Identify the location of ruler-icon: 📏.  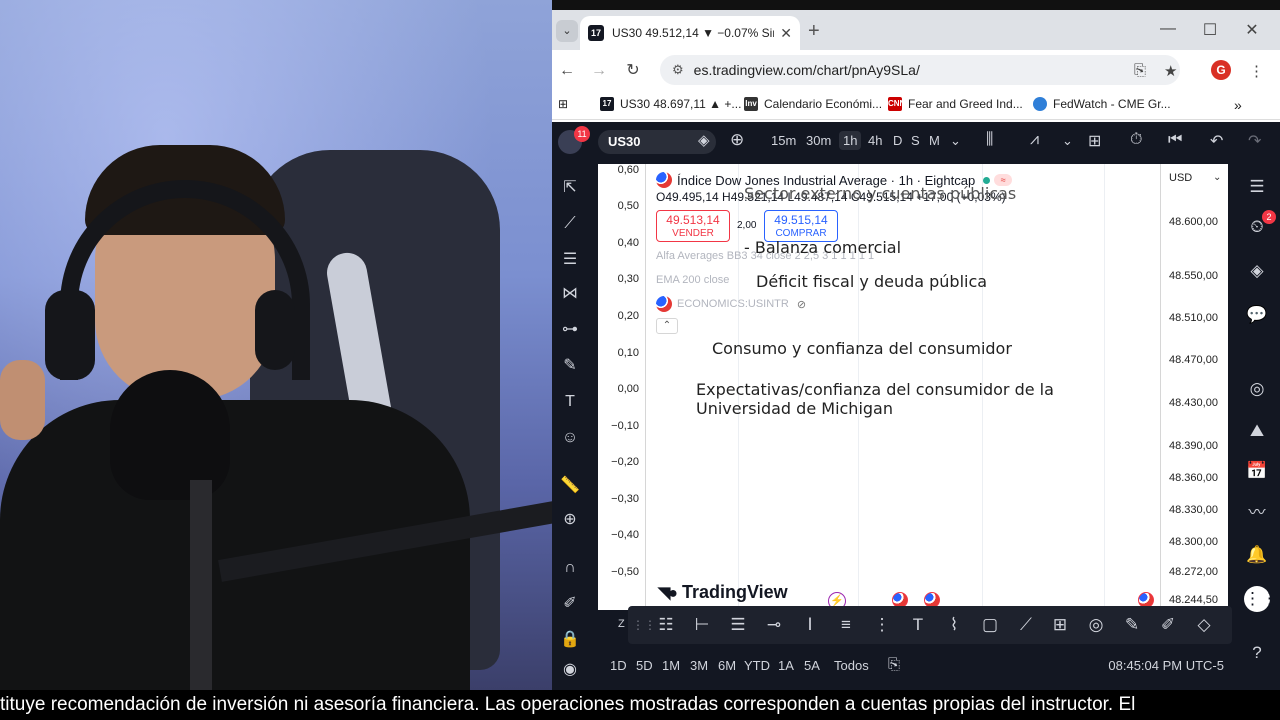
(570, 486).